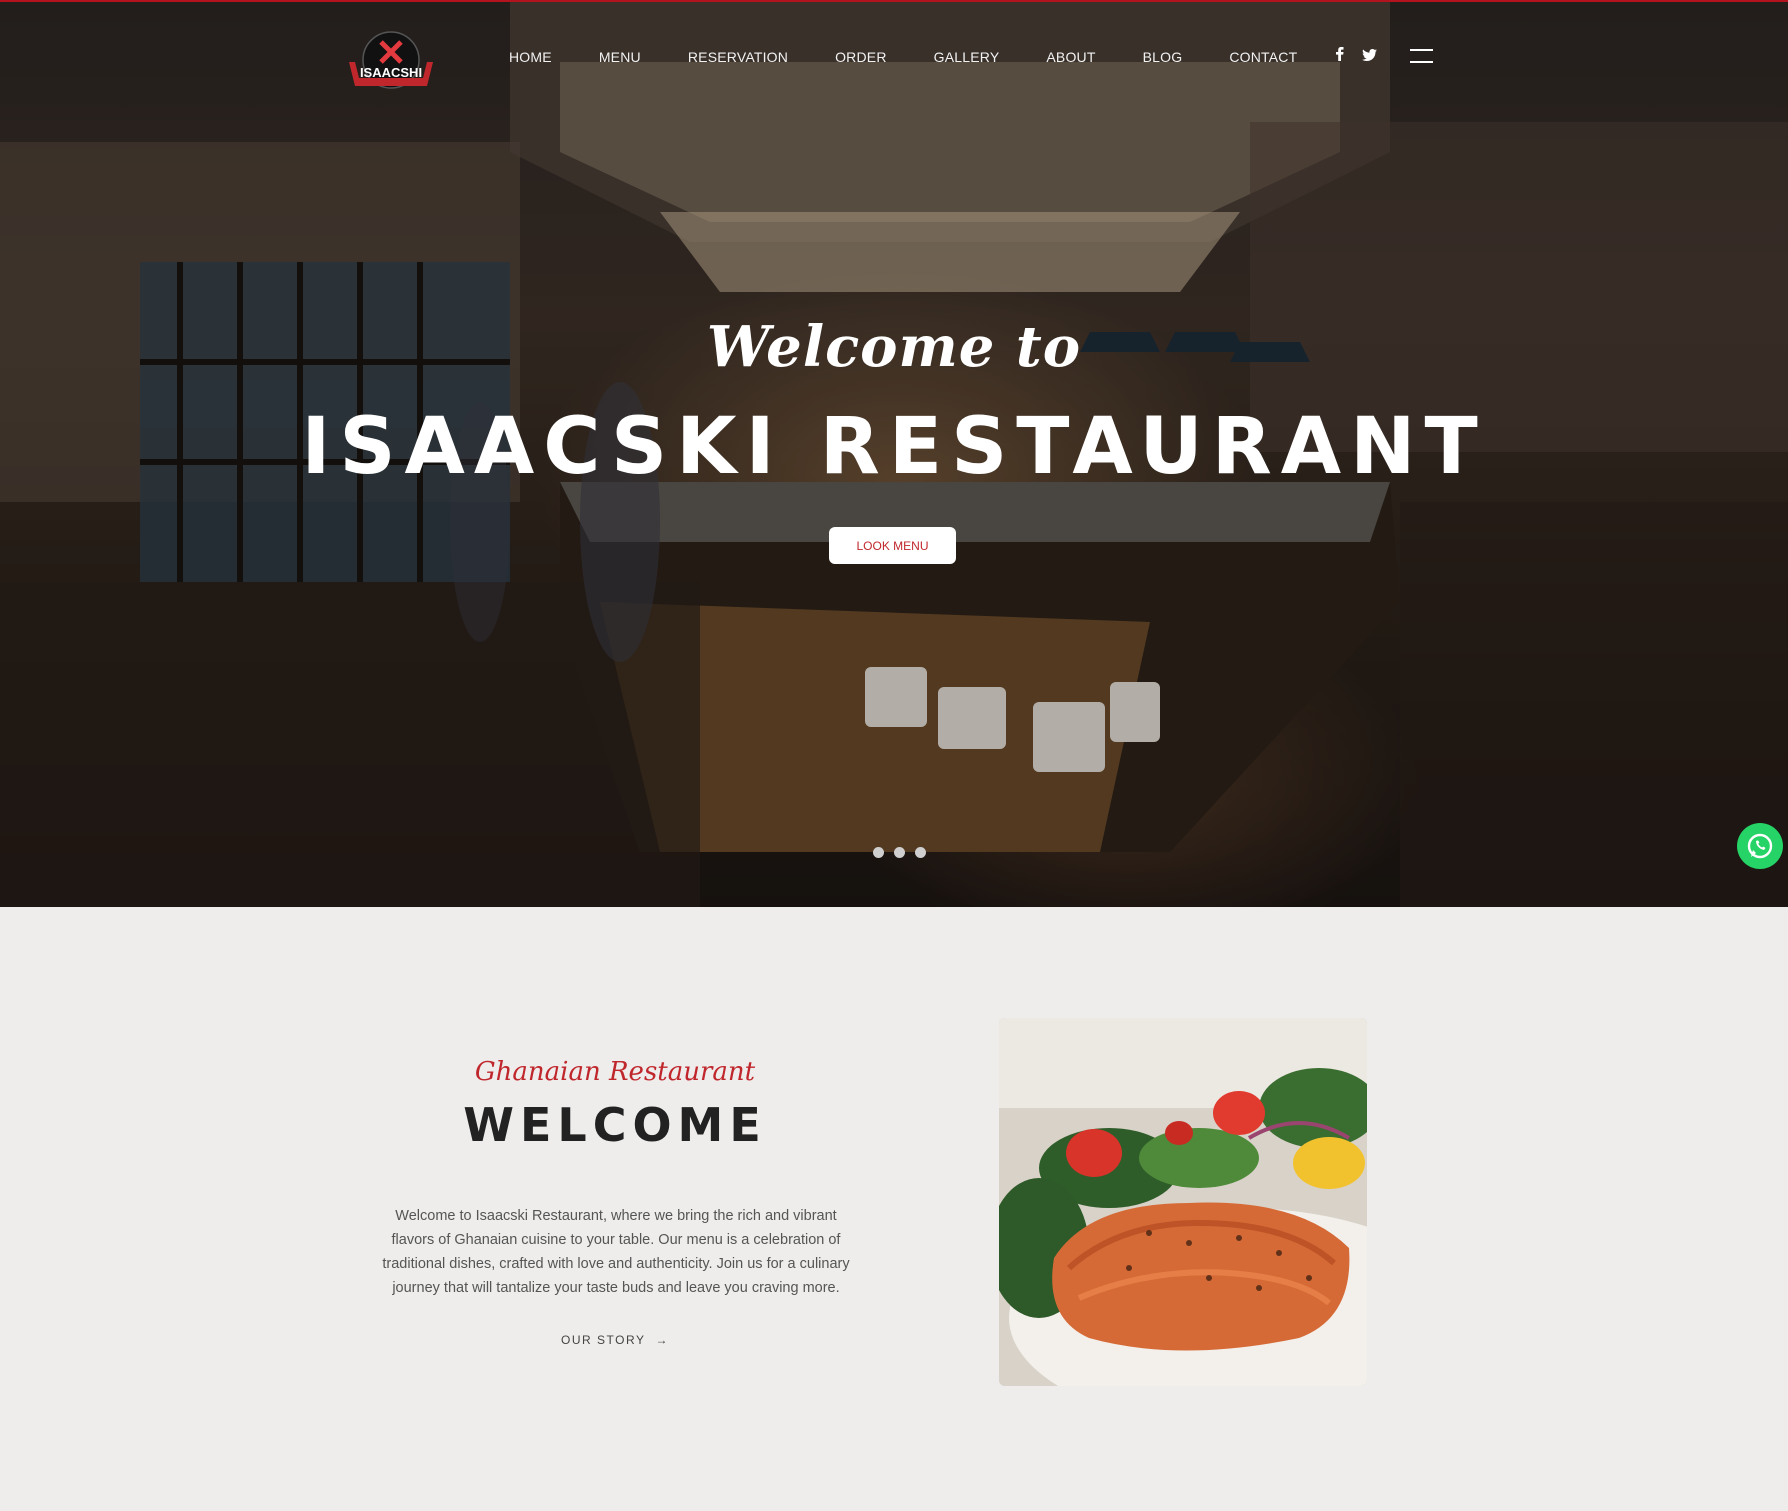 The width and height of the screenshot is (1788, 1511). I want to click on social-links, so click(1365, 55).